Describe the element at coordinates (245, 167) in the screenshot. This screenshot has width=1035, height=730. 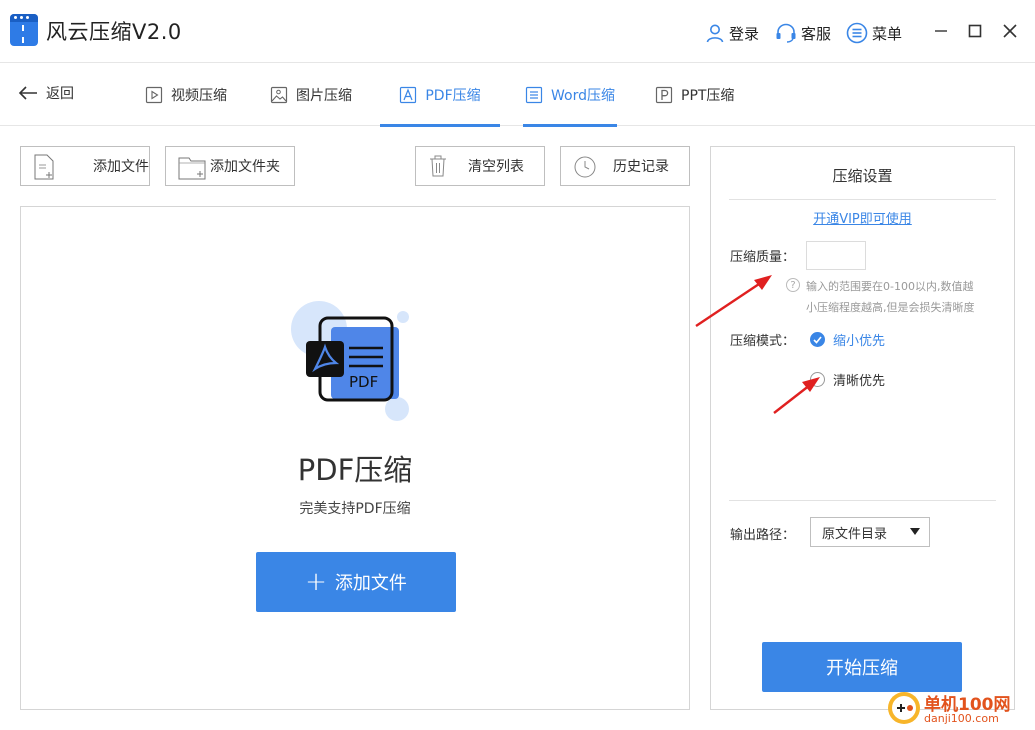
I see `add-folder-label: 添加文件夹` at that location.